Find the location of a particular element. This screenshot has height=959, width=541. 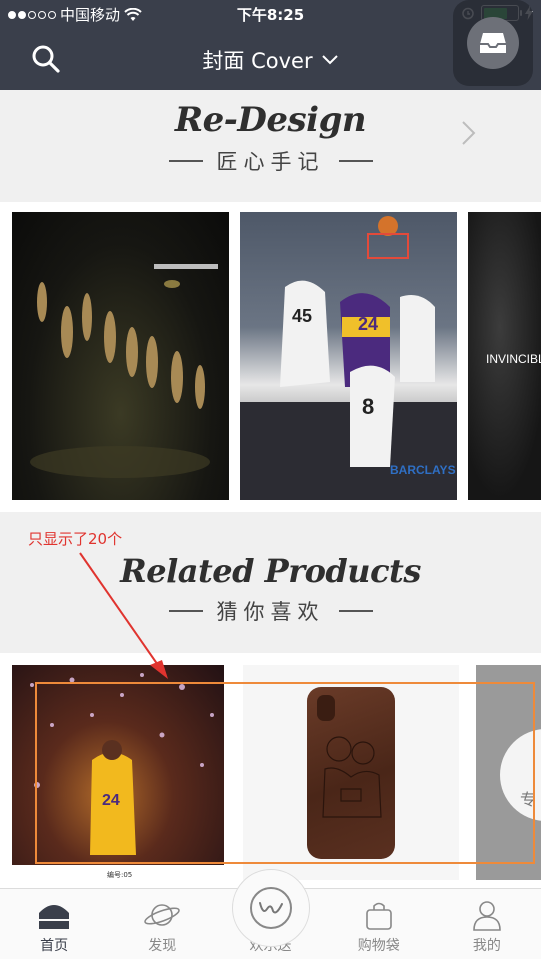

tab-mine: 我的 is located at coordinates (487, 924).